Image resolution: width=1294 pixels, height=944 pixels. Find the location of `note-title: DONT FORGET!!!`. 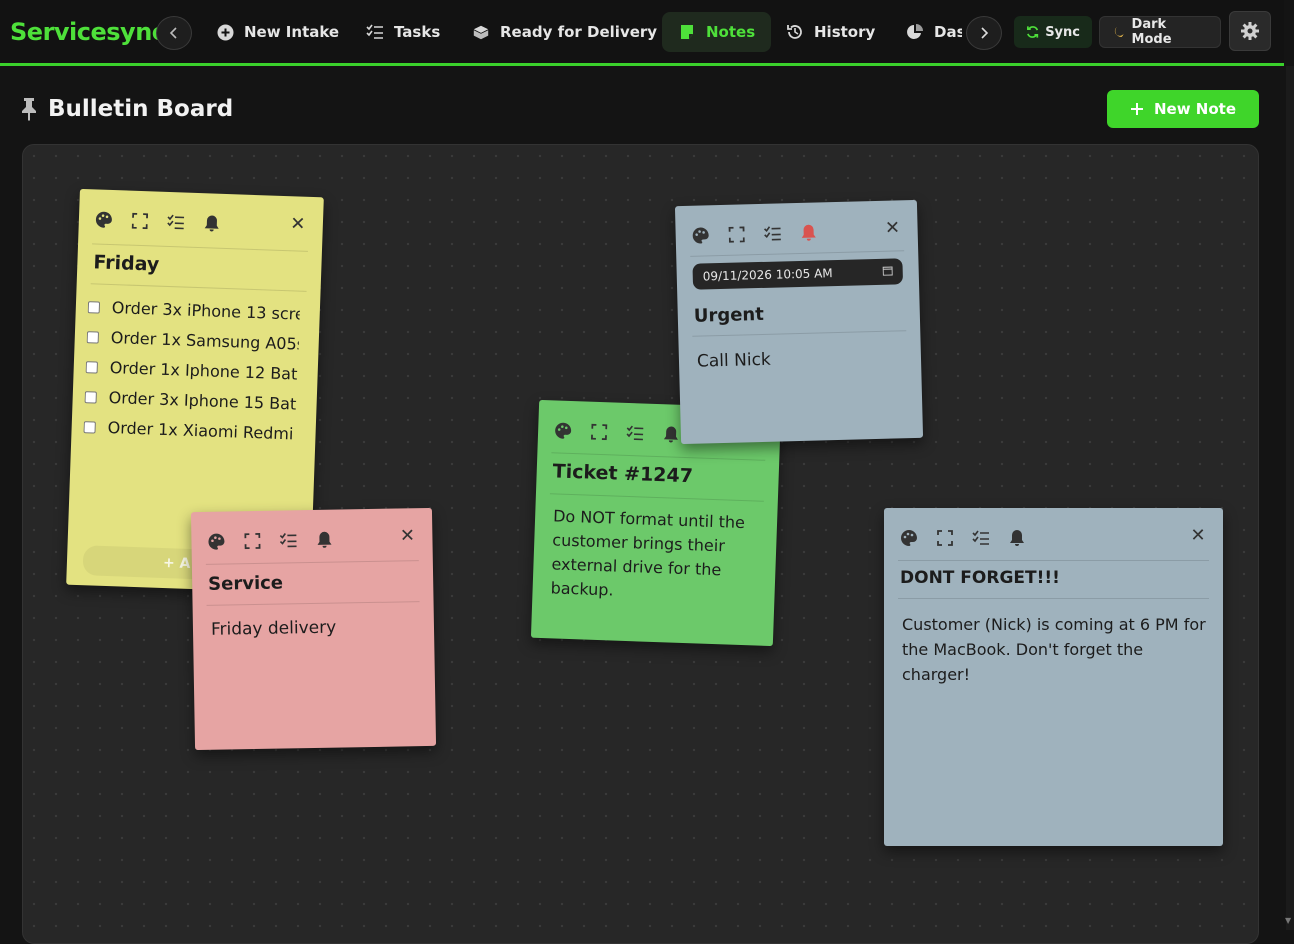

note-title: DONT FORGET!!! is located at coordinates (980, 578).